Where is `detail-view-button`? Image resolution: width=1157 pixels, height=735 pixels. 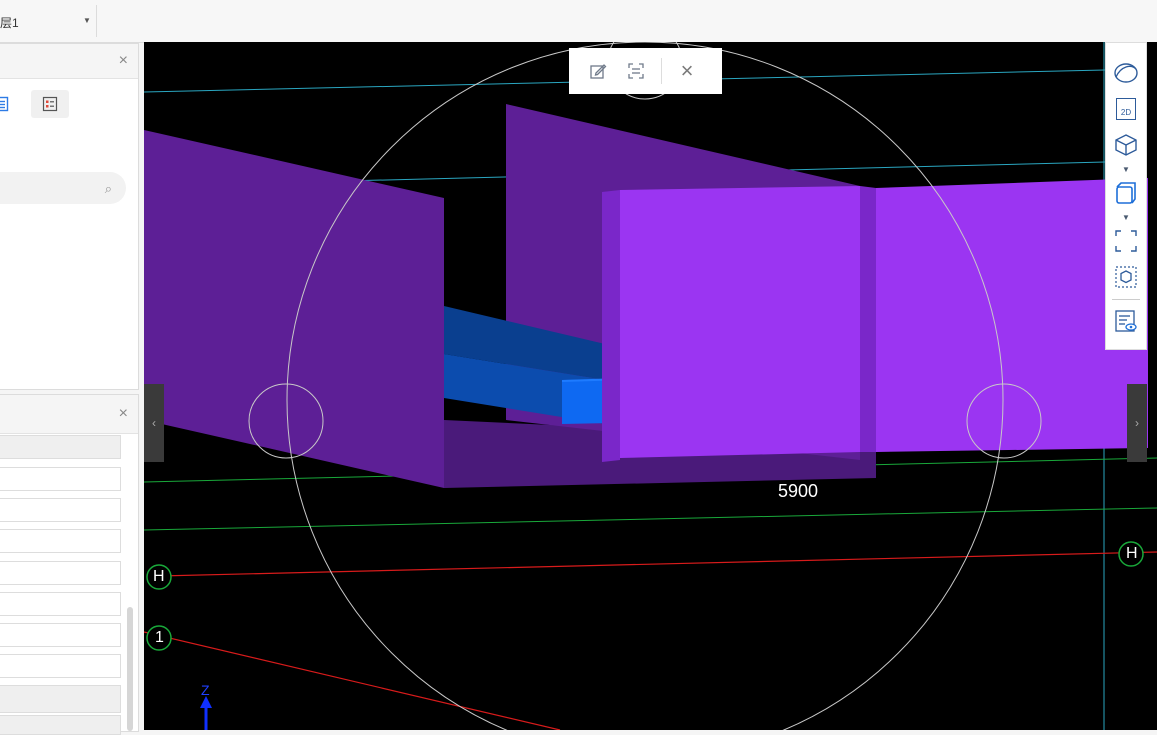 detail-view-button is located at coordinates (50, 104).